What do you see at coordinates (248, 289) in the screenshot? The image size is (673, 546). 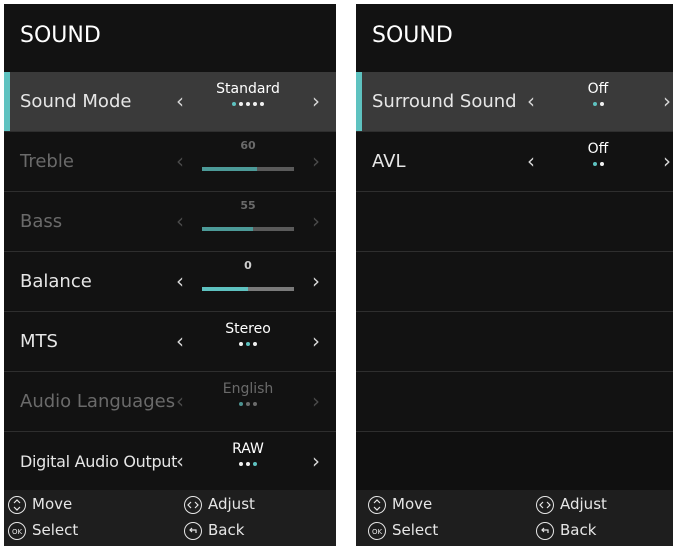 I see `balance-slider` at bounding box center [248, 289].